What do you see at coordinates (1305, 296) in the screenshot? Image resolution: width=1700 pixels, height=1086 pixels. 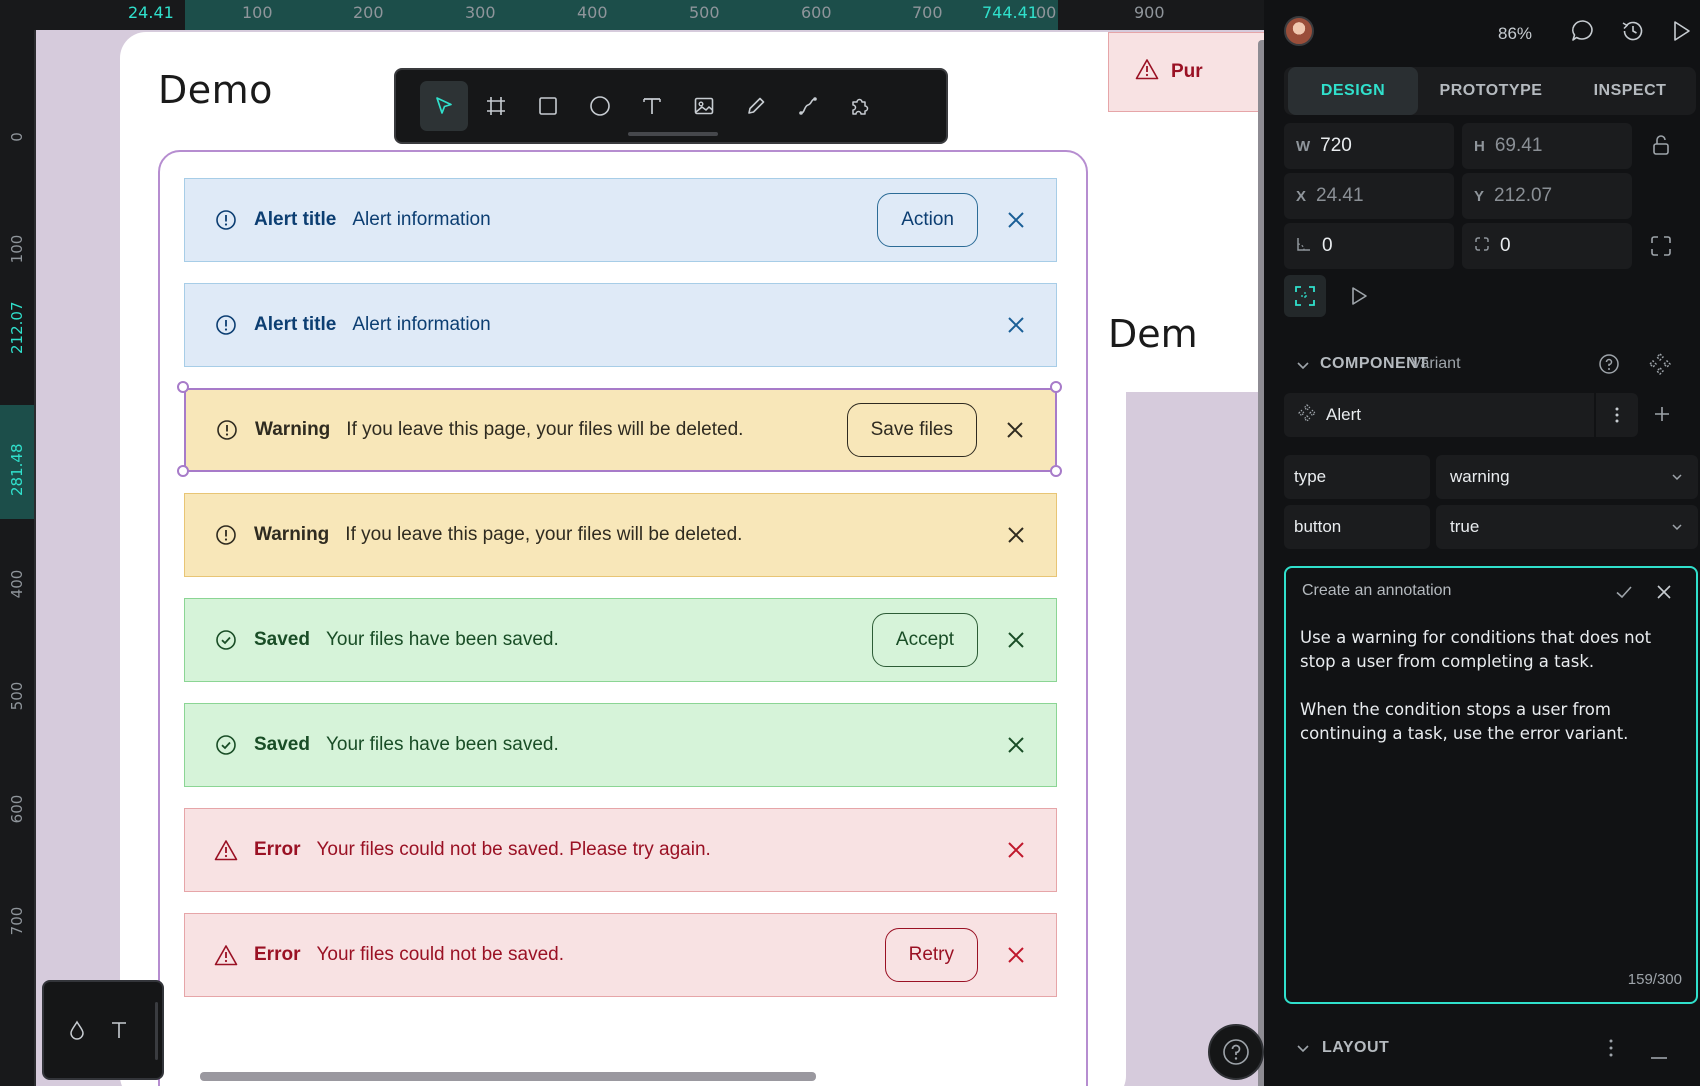 I see `focus-mode-icon` at bounding box center [1305, 296].